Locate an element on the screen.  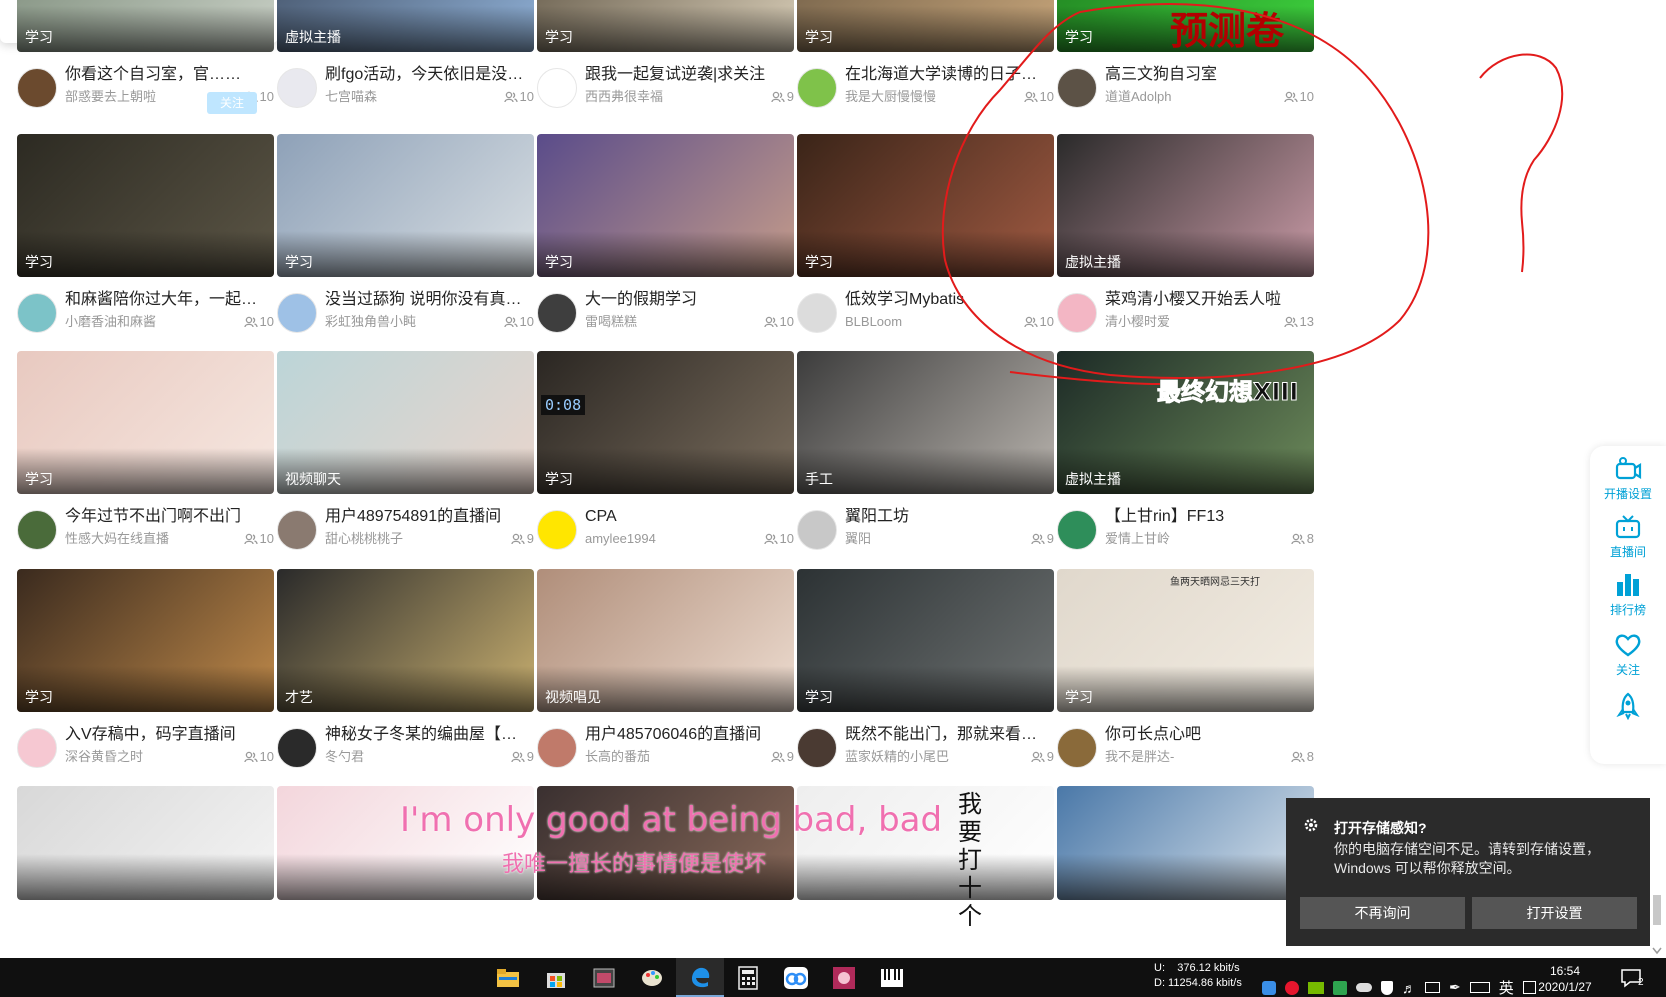
tray-app-icon is located at coordinates (1269, 987).